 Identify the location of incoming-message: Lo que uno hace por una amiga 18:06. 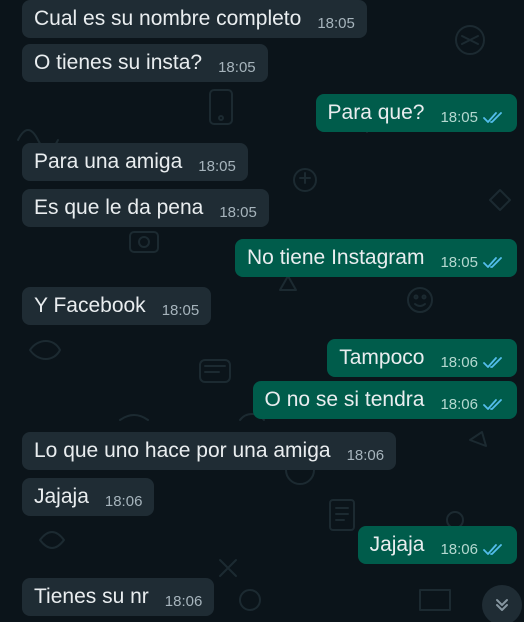
(209, 451).